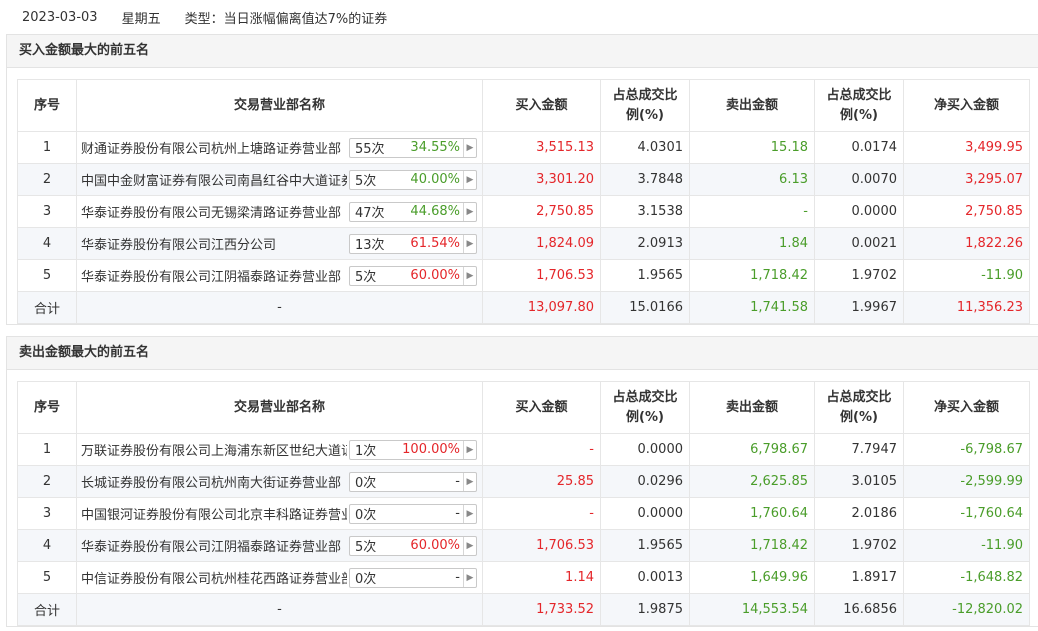 This screenshot has height=631, width=1038. I want to click on listing-stats-dropdown: 5次 40.00% ▶, so click(413, 179).